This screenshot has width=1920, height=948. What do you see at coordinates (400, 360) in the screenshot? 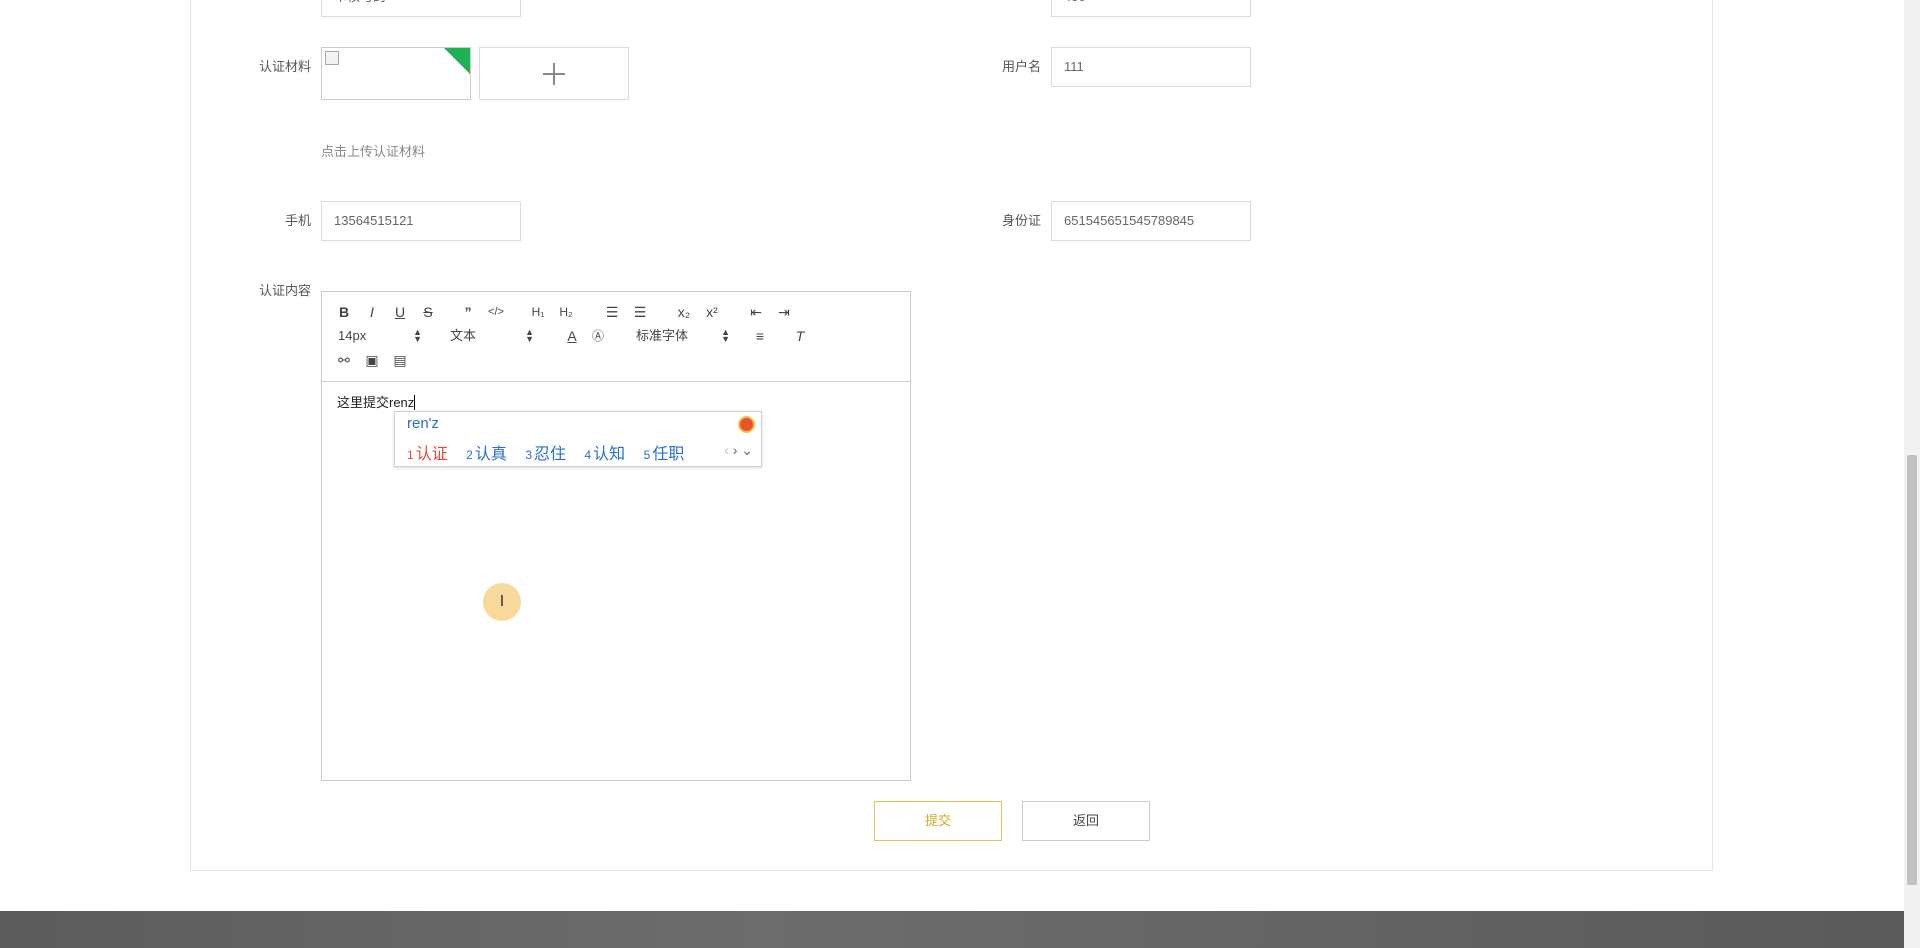
I see `video-icon: ▤` at bounding box center [400, 360].